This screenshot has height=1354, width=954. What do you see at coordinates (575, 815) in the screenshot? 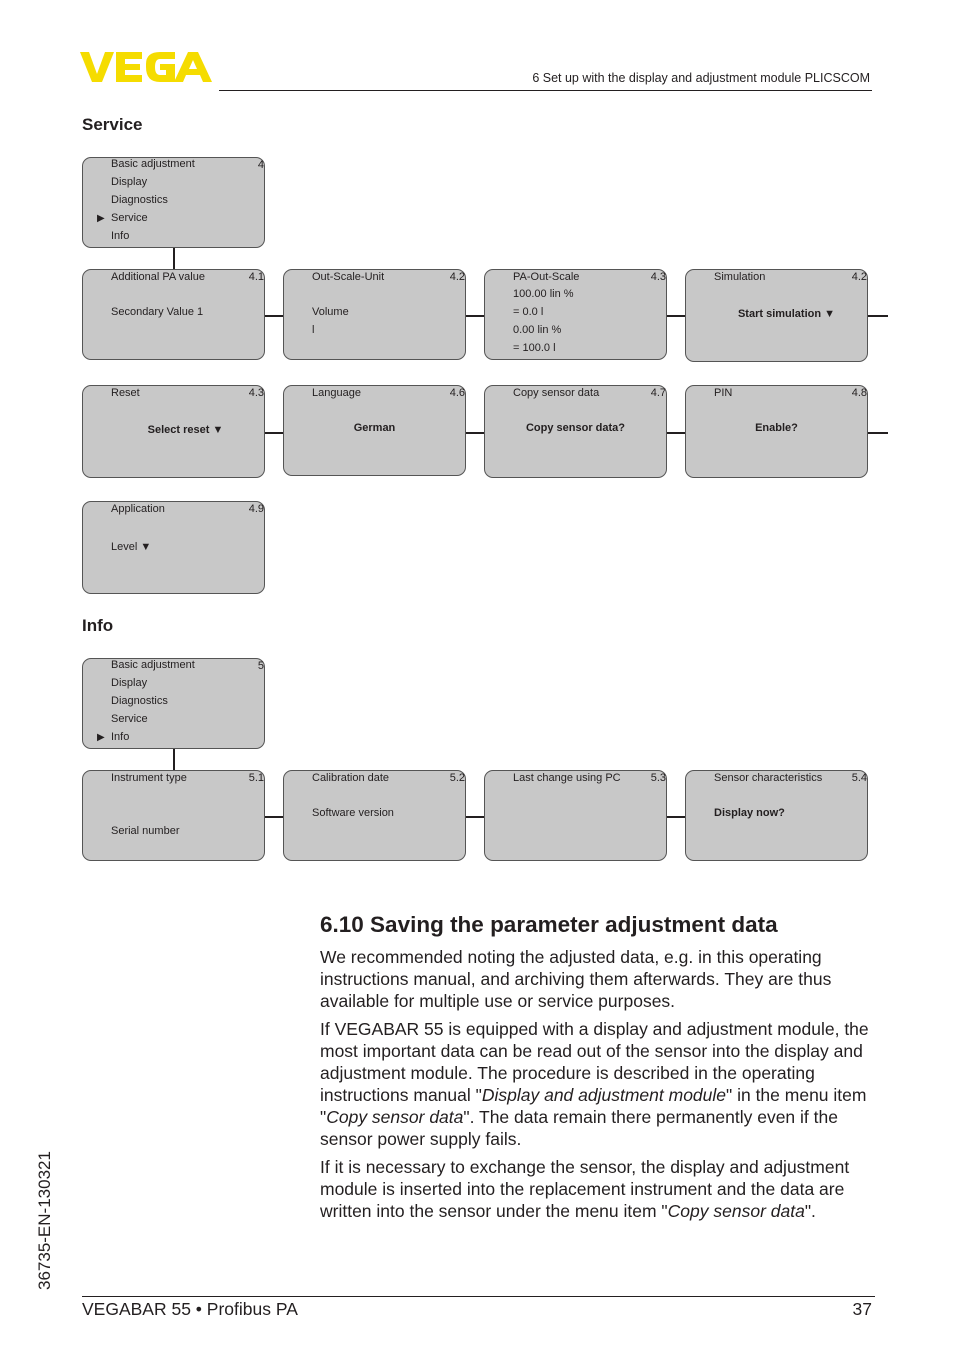
I see `box-last-change-using-pc: Last change using PC 5.3` at bounding box center [575, 815].